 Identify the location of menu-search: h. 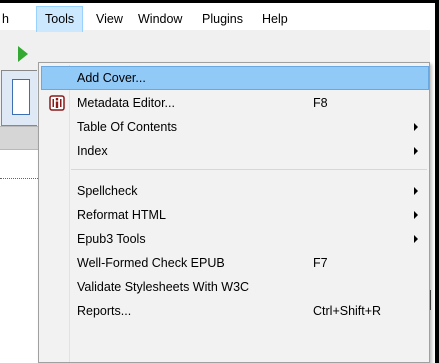
(8, 19).